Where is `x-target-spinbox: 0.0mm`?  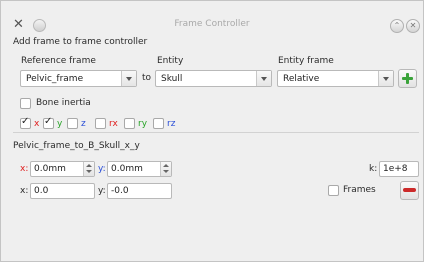
x-target-spinbox: 0.0mm is located at coordinates (62, 169).